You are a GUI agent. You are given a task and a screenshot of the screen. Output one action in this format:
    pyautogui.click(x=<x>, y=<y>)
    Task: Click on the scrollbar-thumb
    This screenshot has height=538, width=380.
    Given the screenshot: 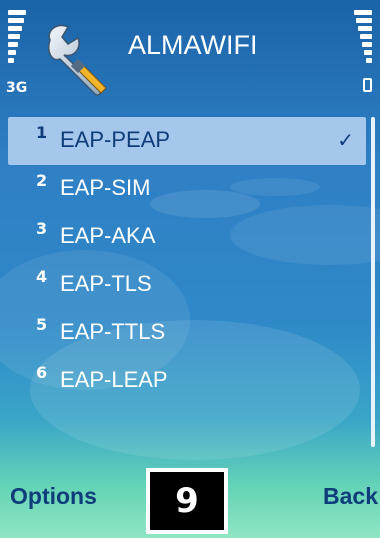 What is the action you would take?
    pyautogui.click(x=373, y=282)
    